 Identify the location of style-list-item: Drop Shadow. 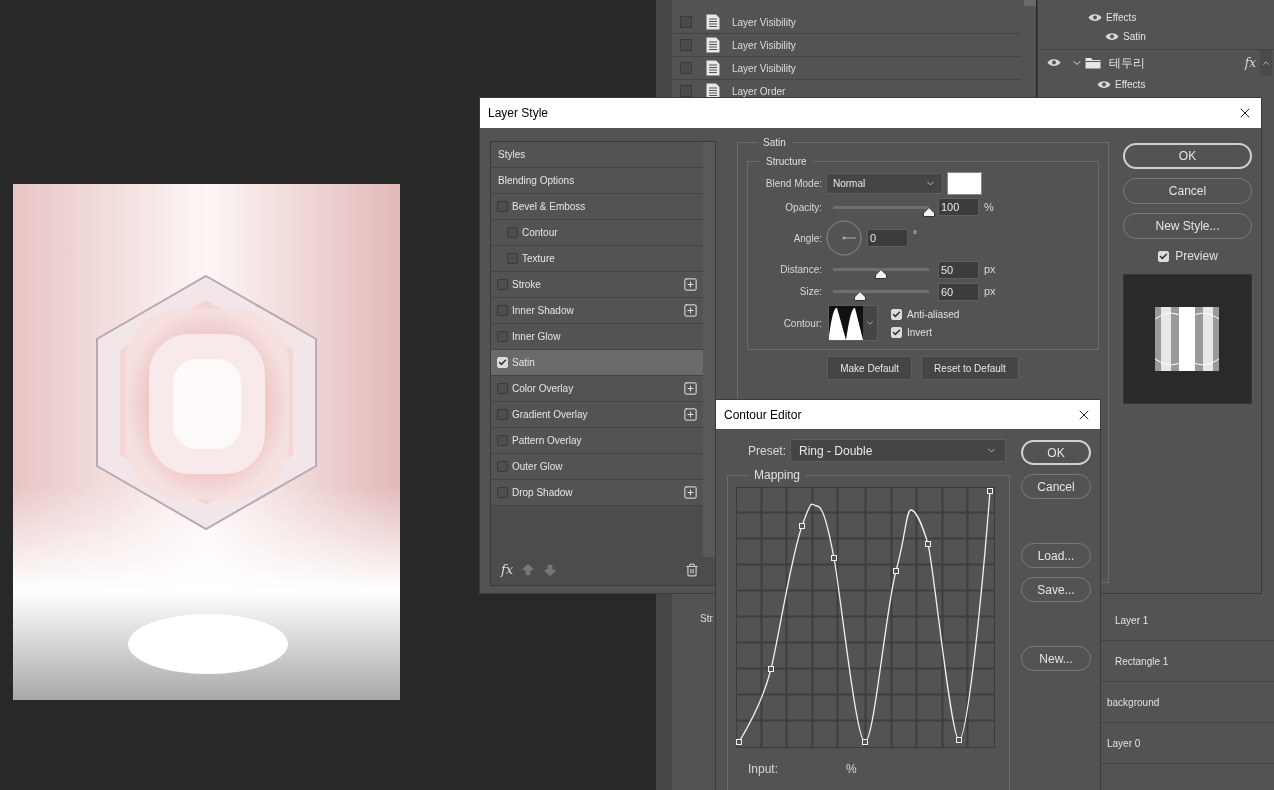
(597, 493).